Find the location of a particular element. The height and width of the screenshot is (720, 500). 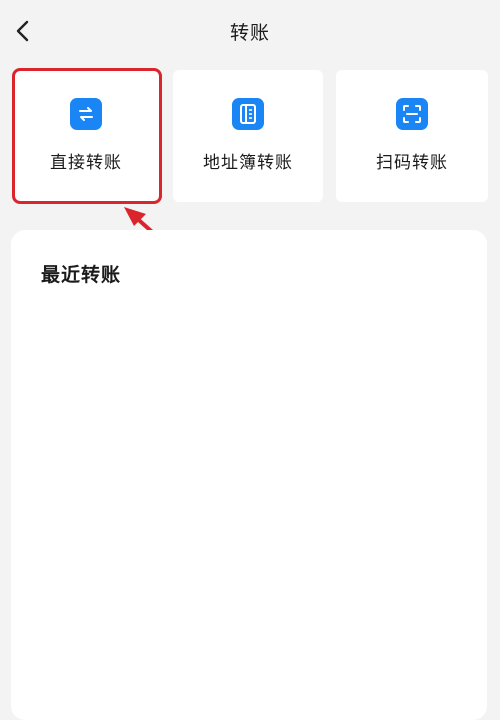

top-bar: 转账 is located at coordinates (250, 31).